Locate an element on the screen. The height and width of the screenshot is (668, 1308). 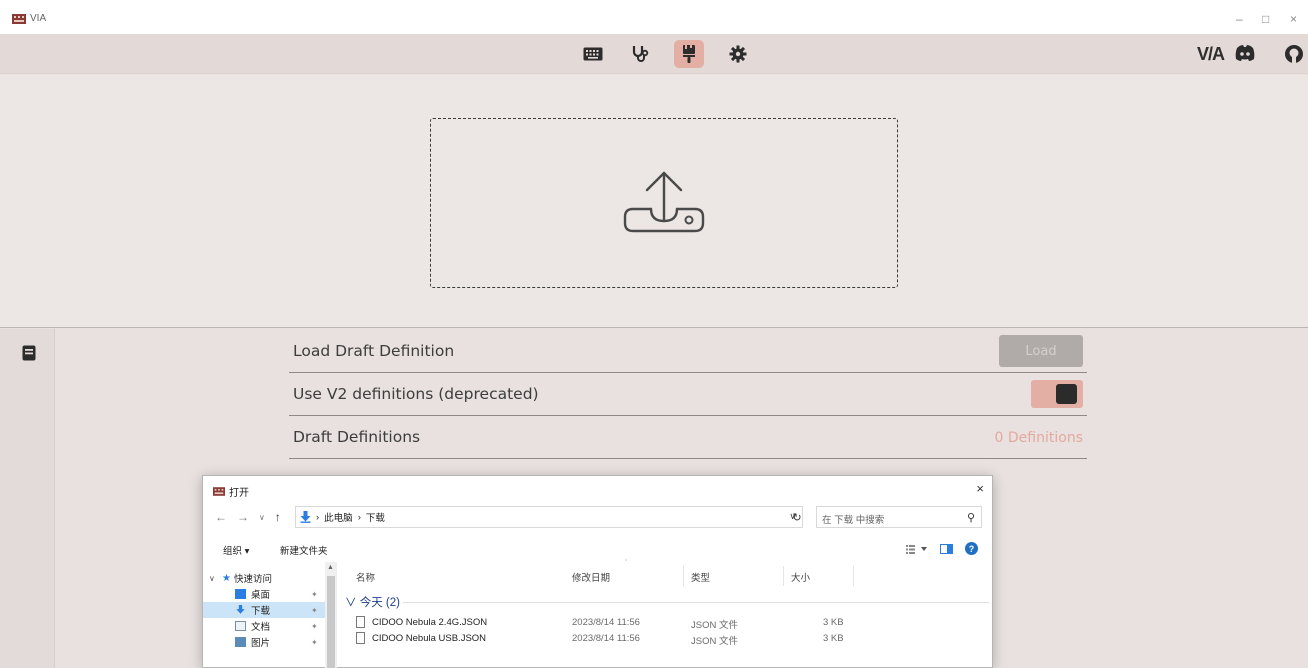
nav-item-label: 文档 is located at coordinates (261, 627).